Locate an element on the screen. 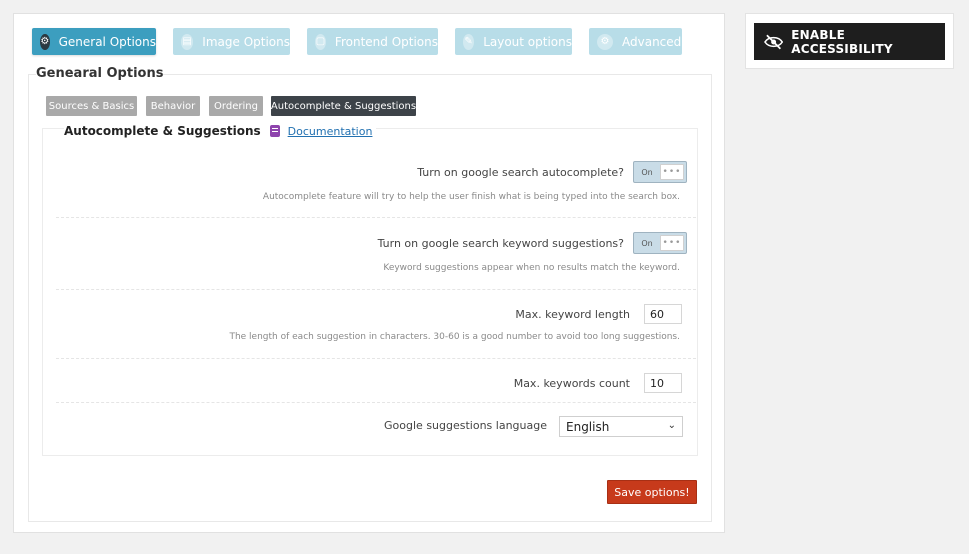 The width and height of the screenshot is (969, 554). tab-frontend-options: ▢ Frontend Options is located at coordinates (372, 41).